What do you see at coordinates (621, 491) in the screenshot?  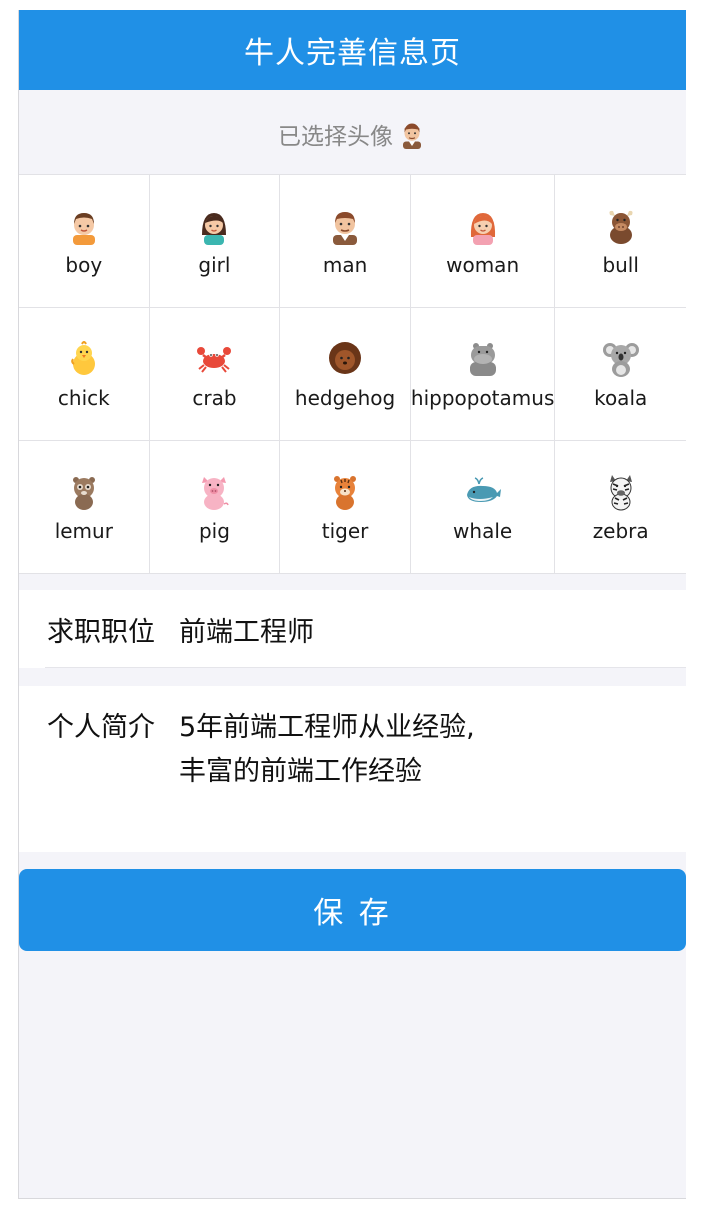 I see `zebra-avatar-icon` at bounding box center [621, 491].